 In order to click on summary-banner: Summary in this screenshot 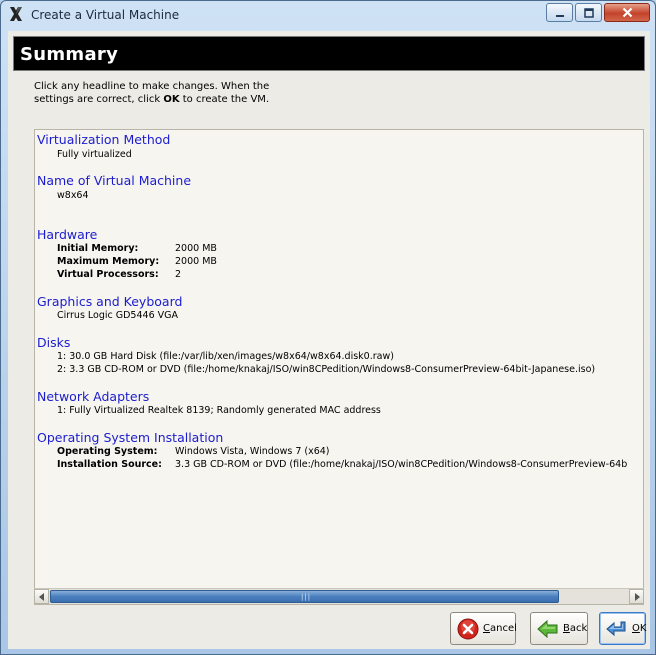, I will do `click(329, 53)`.